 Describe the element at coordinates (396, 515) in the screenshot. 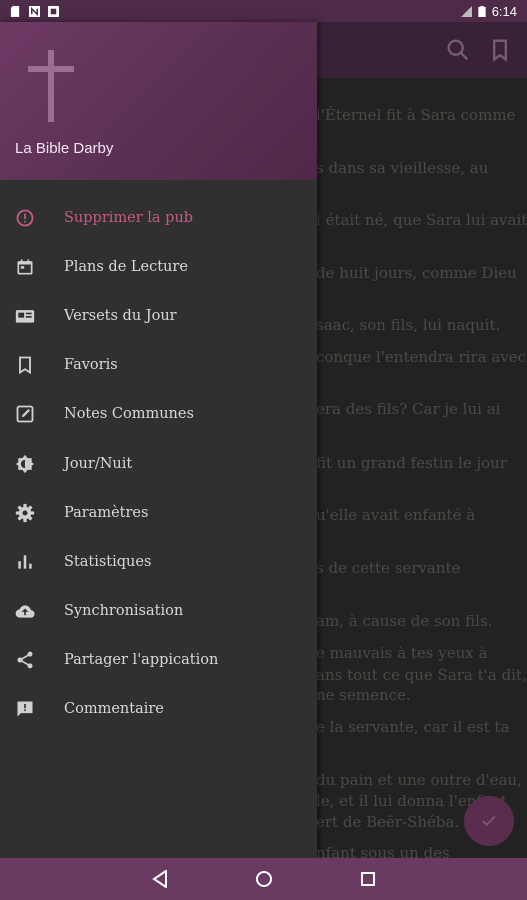

I see `text-line: u'elle avait enfanté à` at that location.